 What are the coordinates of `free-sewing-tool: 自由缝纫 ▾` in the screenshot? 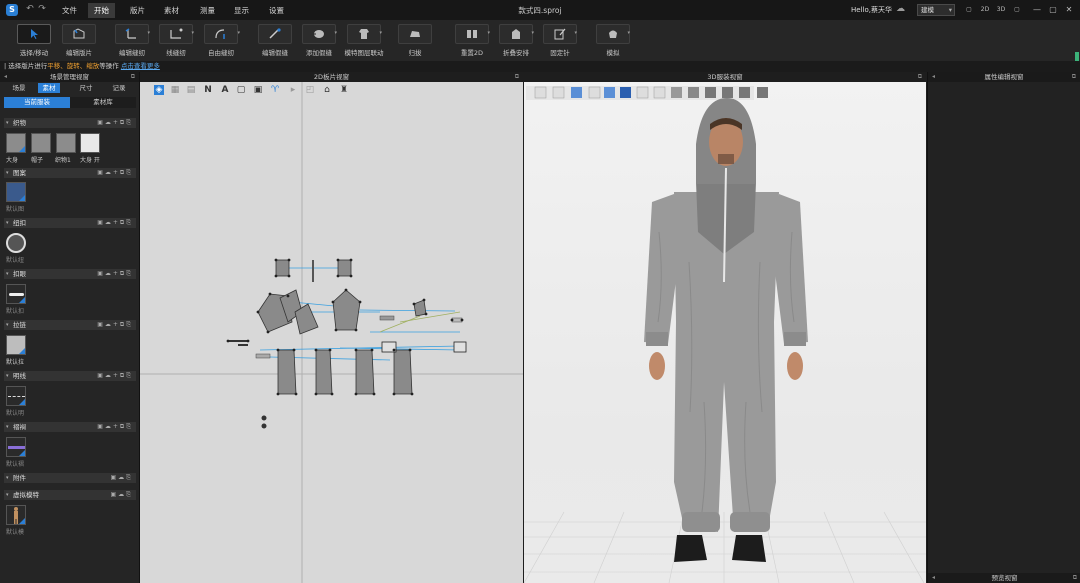 It's located at (221, 40).